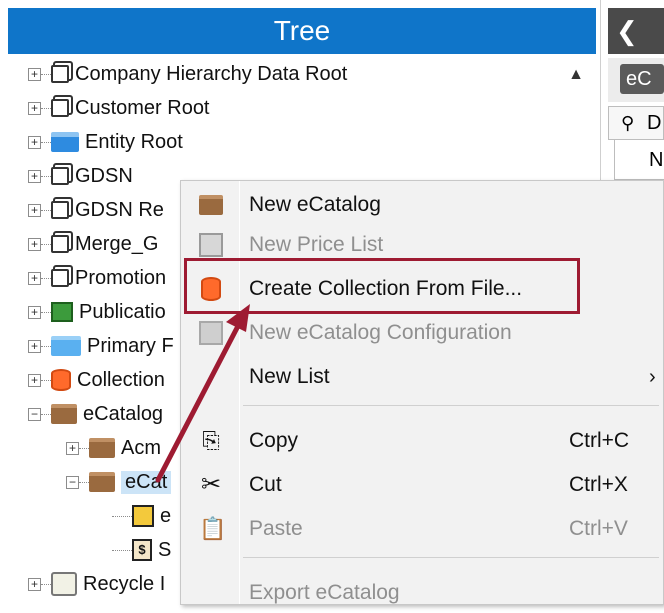 The image size is (664, 613). Describe the element at coordinates (422, 485) in the screenshot. I see `menu-item-cut: ✂ Cut Ctrl+X` at that location.